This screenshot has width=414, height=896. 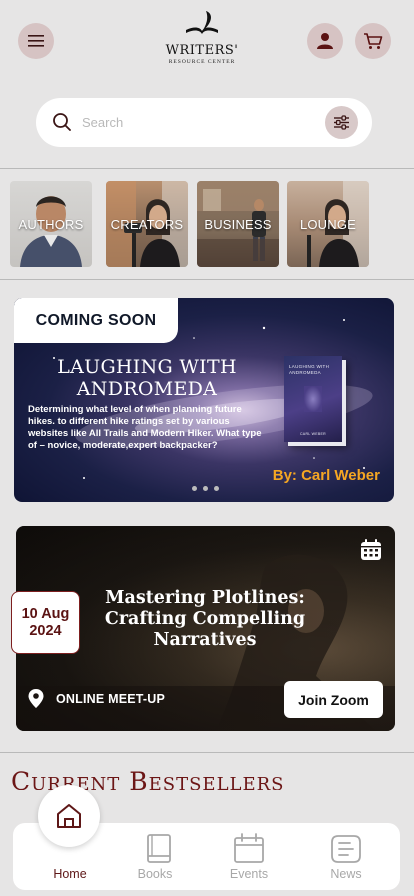 I want to click on category-label: BUSINESS, so click(x=238, y=224).